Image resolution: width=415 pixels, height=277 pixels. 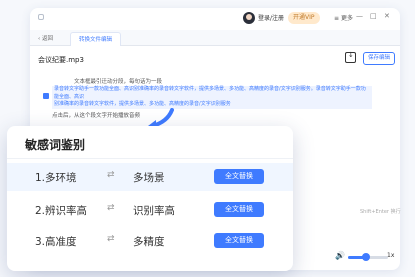 I want to click on login-link: 登录/注册, so click(x=271, y=17).